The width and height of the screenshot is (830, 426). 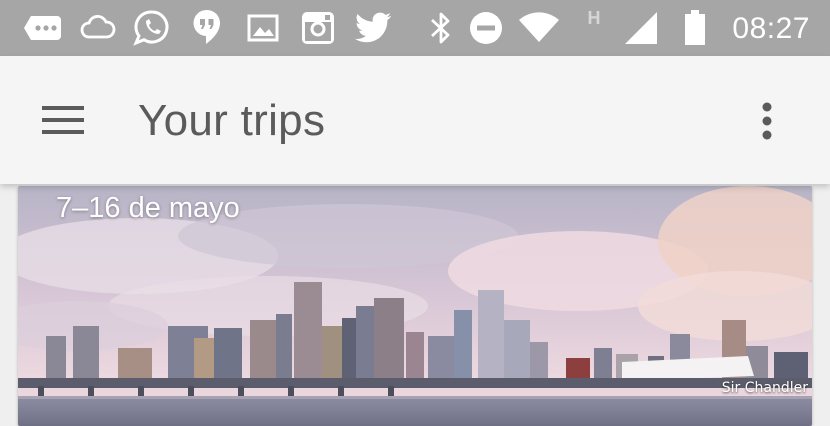 What do you see at coordinates (771, 28) in the screenshot?
I see `clock: 08:27` at bounding box center [771, 28].